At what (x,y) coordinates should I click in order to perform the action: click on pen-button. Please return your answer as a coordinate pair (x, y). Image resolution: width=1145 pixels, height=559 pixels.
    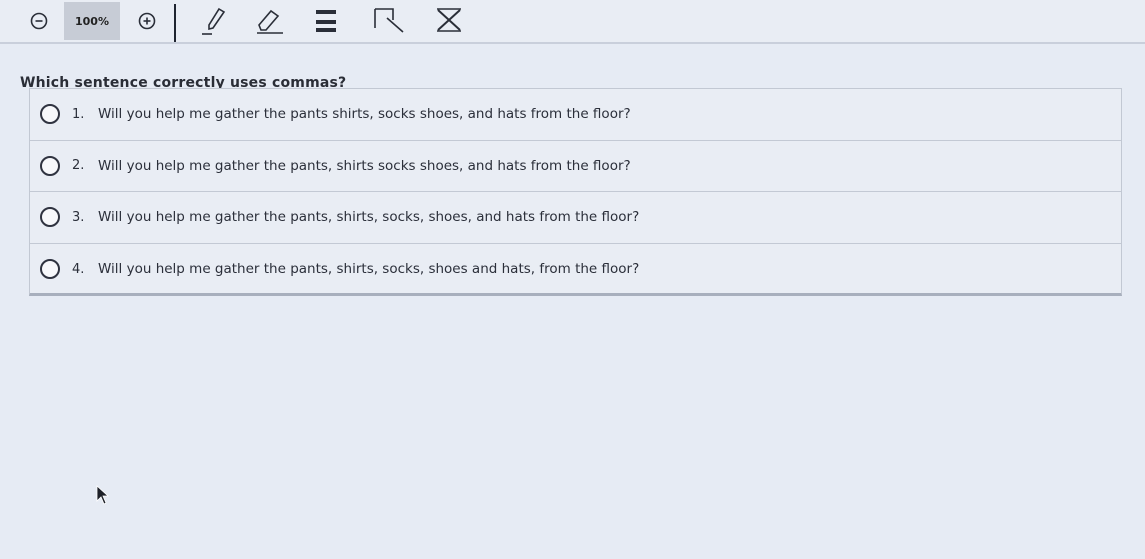
    Looking at the image, I should click on (215, 21).